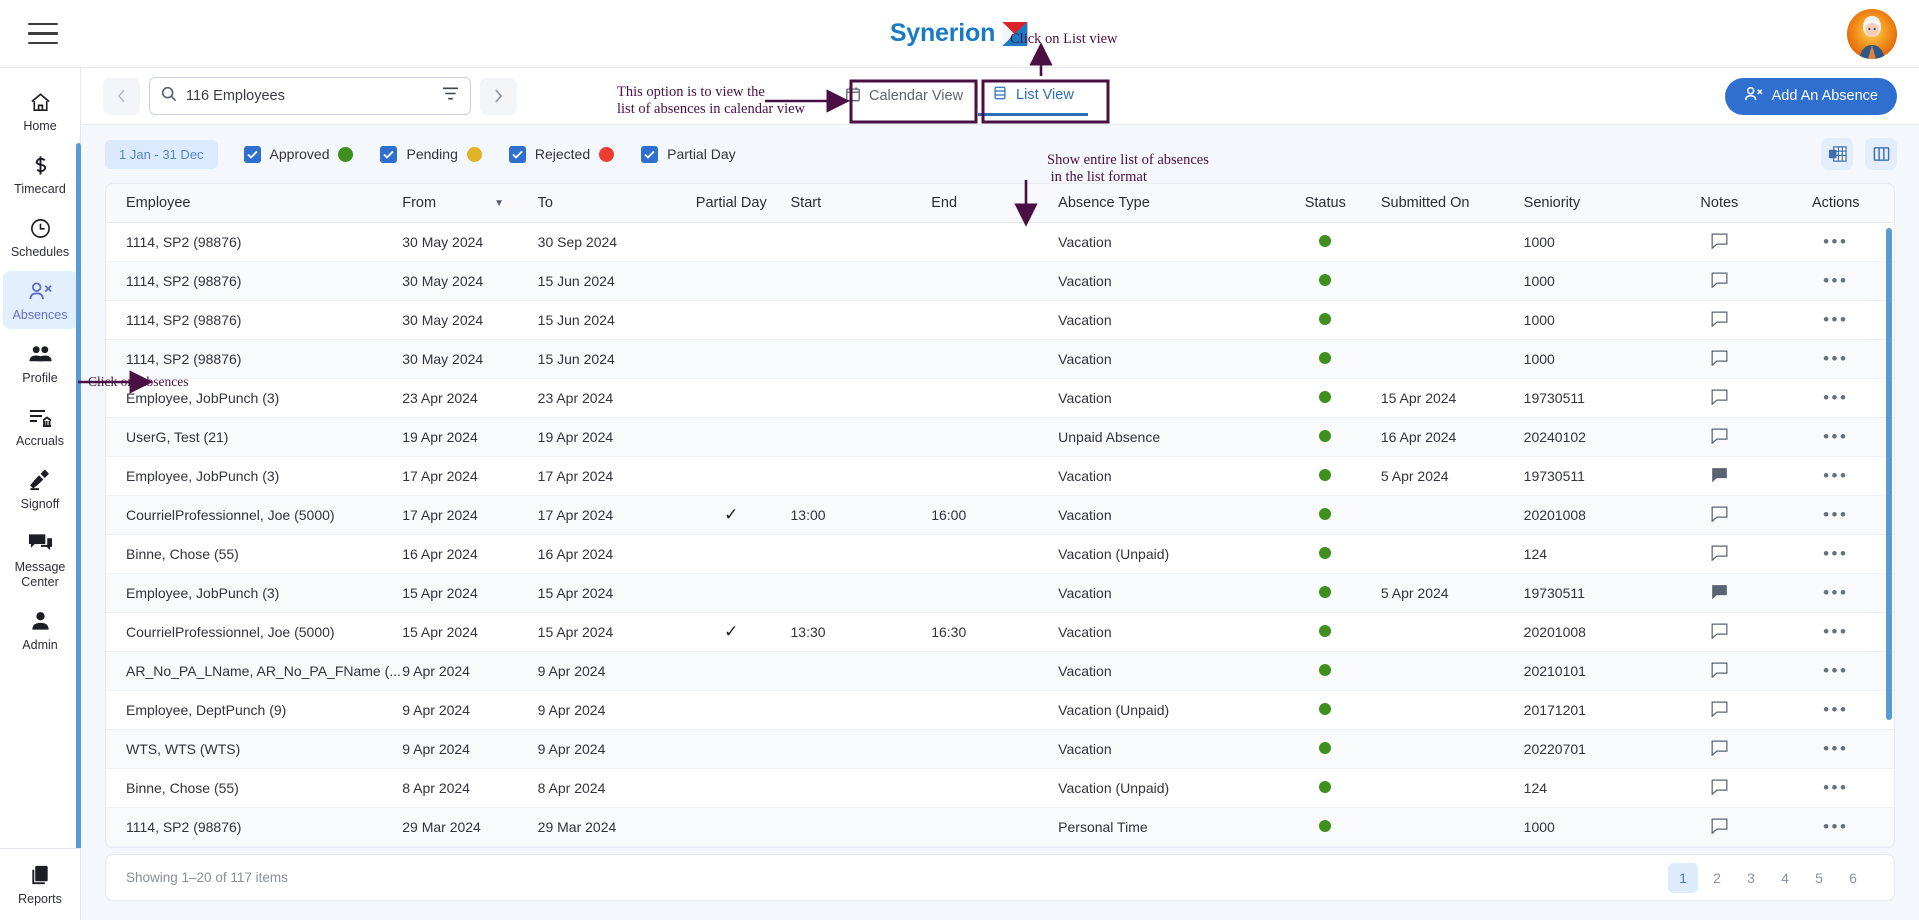 The image size is (1919, 920). Describe the element at coordinates (40, 630) in the screenshot. I see `sidebar-item-admin: Admin` at that location.